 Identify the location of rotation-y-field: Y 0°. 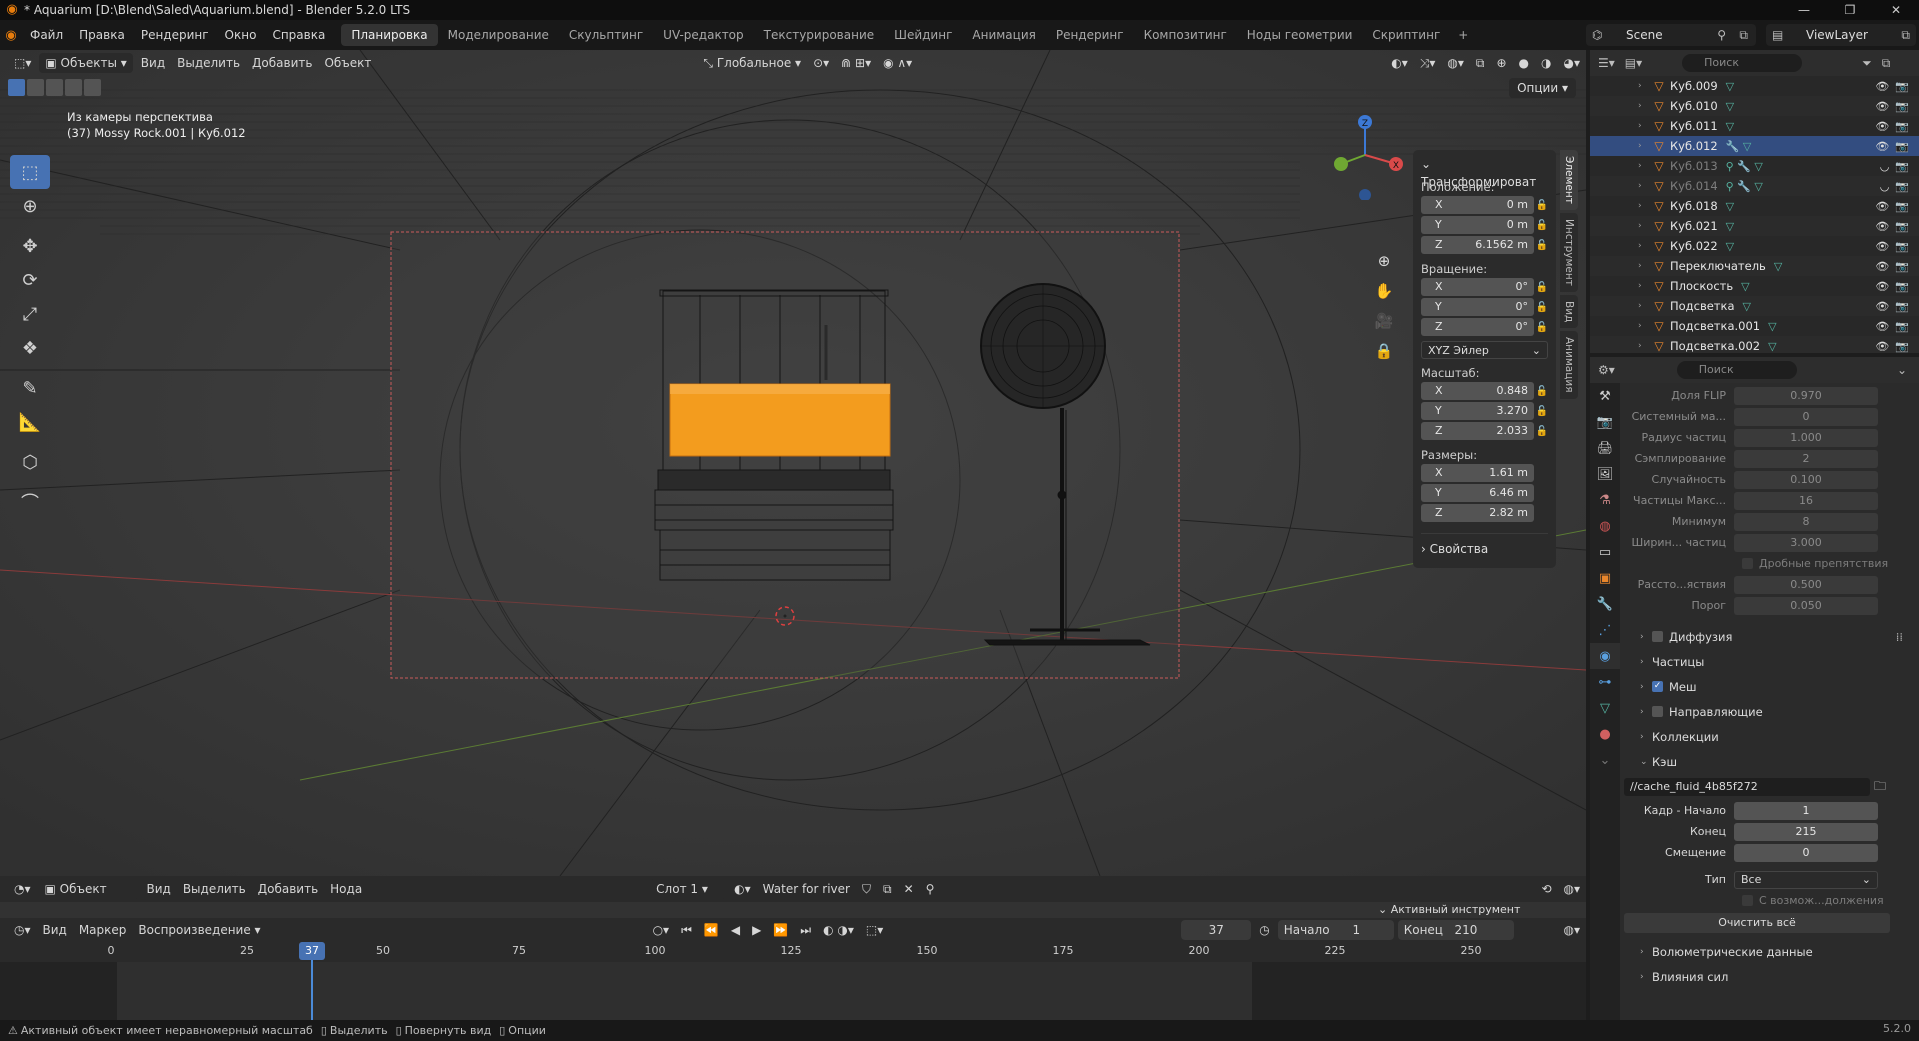
(1477, 306).